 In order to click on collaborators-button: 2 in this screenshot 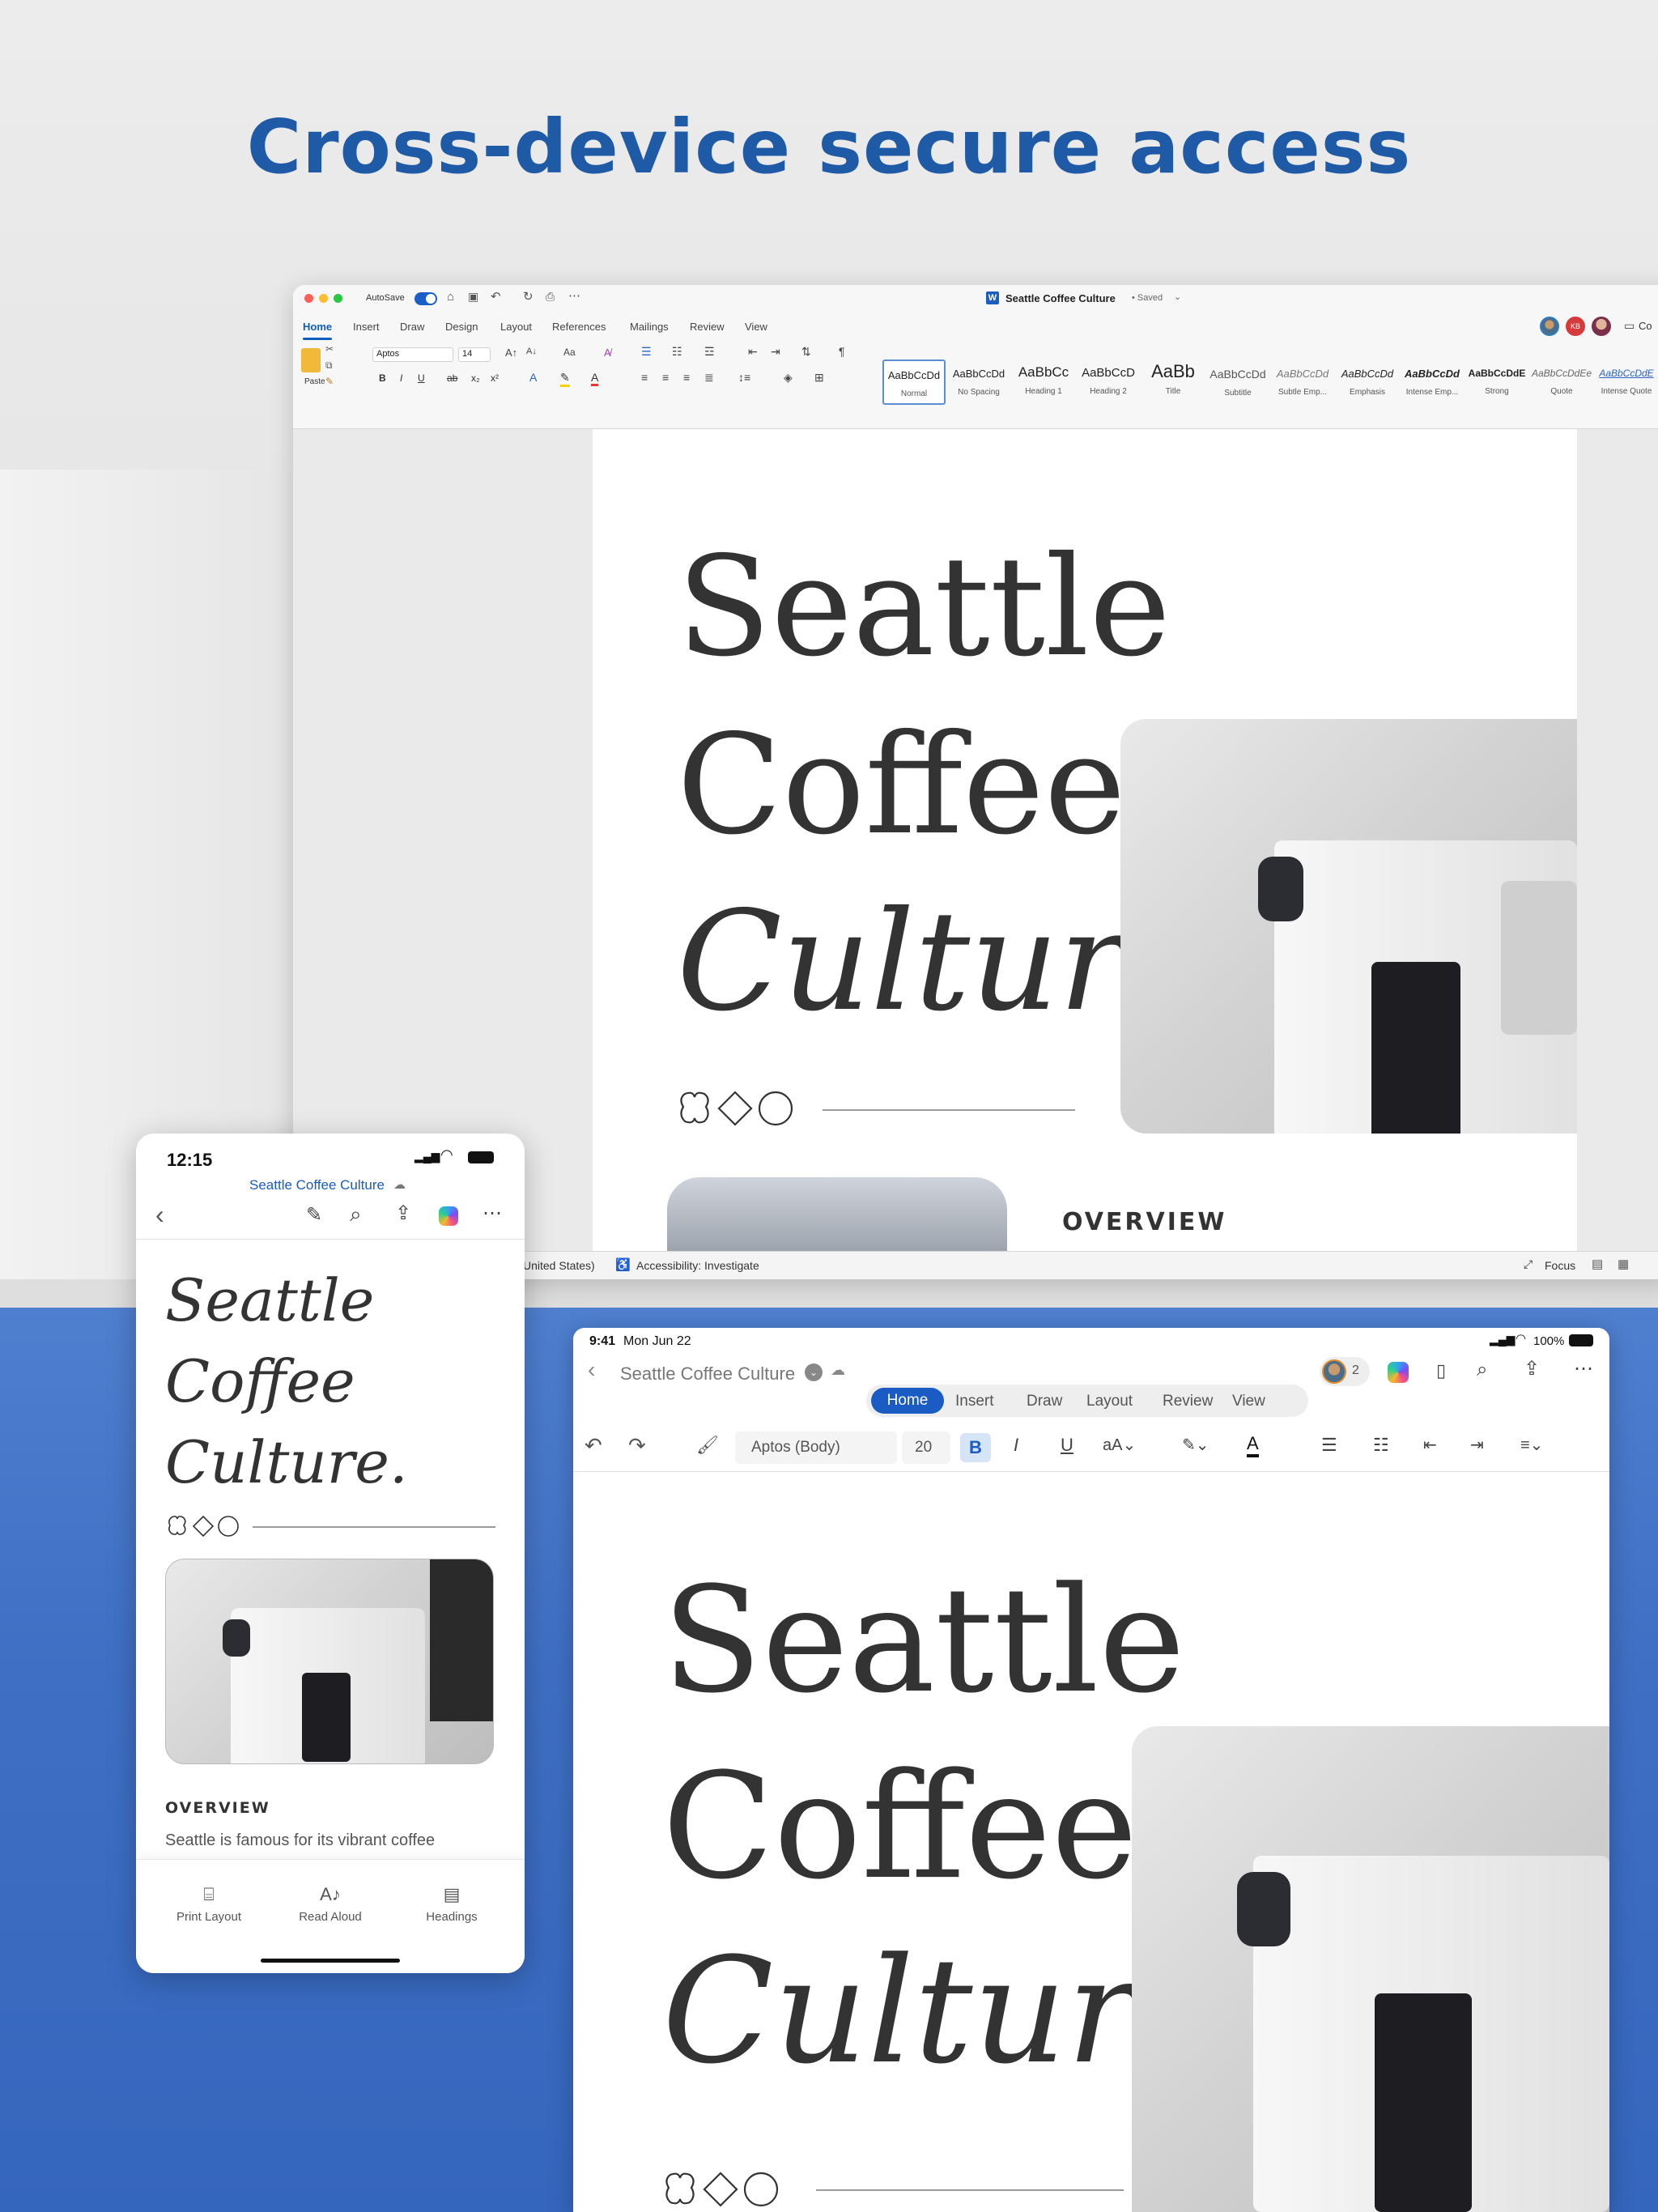, I will do `click(1345, 1372)`.